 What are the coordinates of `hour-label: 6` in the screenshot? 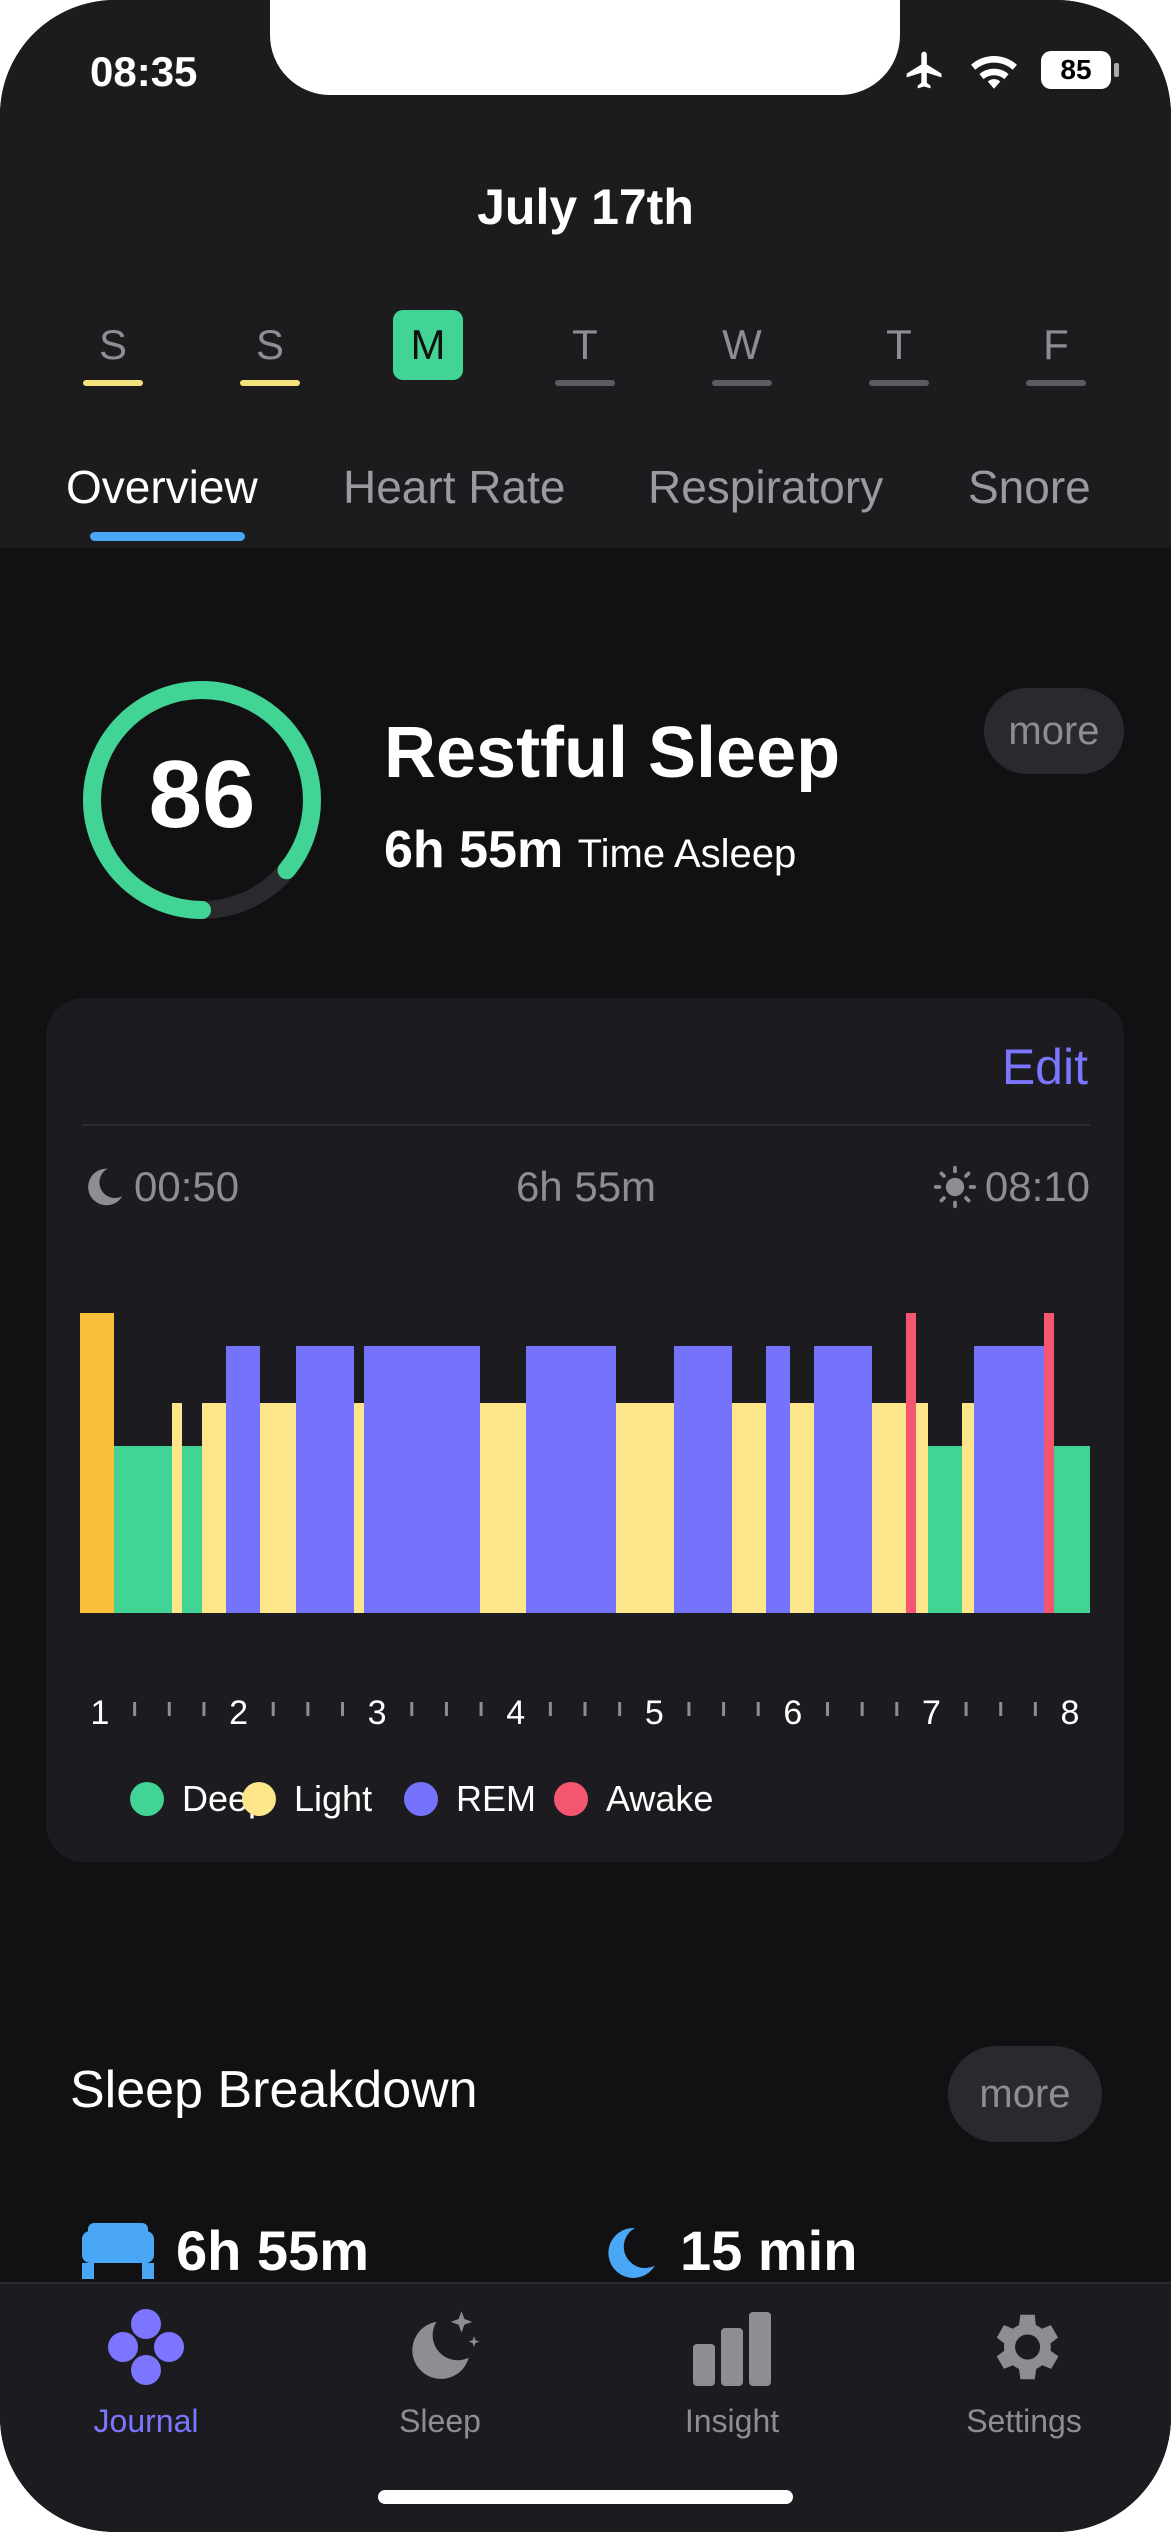 It's located at (792, 1713).